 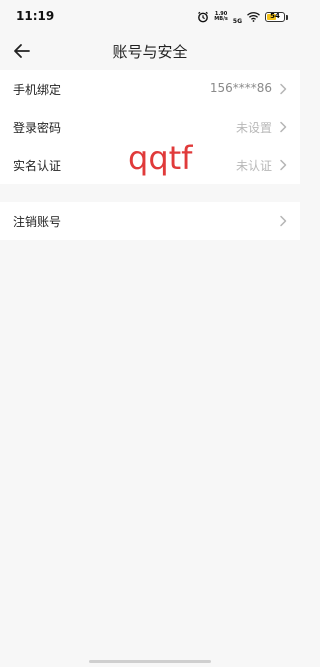 I want to click on page-title: 账号与安全, so click(x=150, y=52).